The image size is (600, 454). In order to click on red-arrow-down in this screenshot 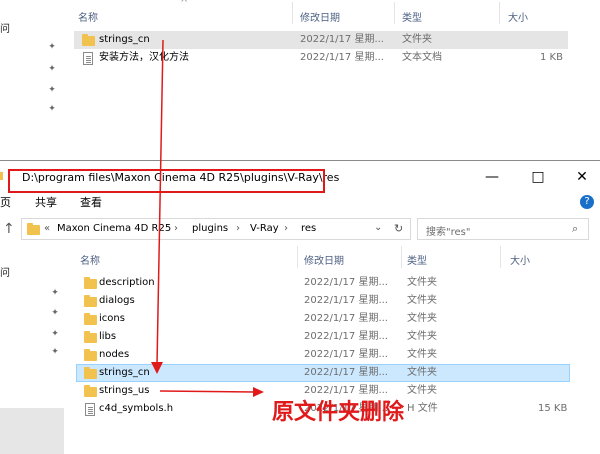, I will do `click(157, 206)`.